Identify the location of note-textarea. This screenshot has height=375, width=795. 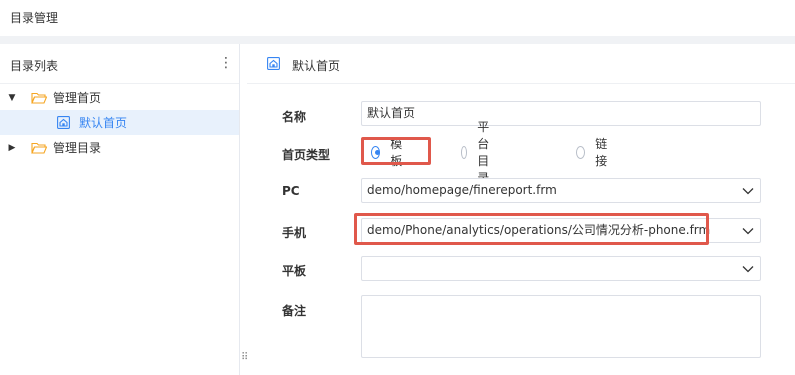
(561, 326).